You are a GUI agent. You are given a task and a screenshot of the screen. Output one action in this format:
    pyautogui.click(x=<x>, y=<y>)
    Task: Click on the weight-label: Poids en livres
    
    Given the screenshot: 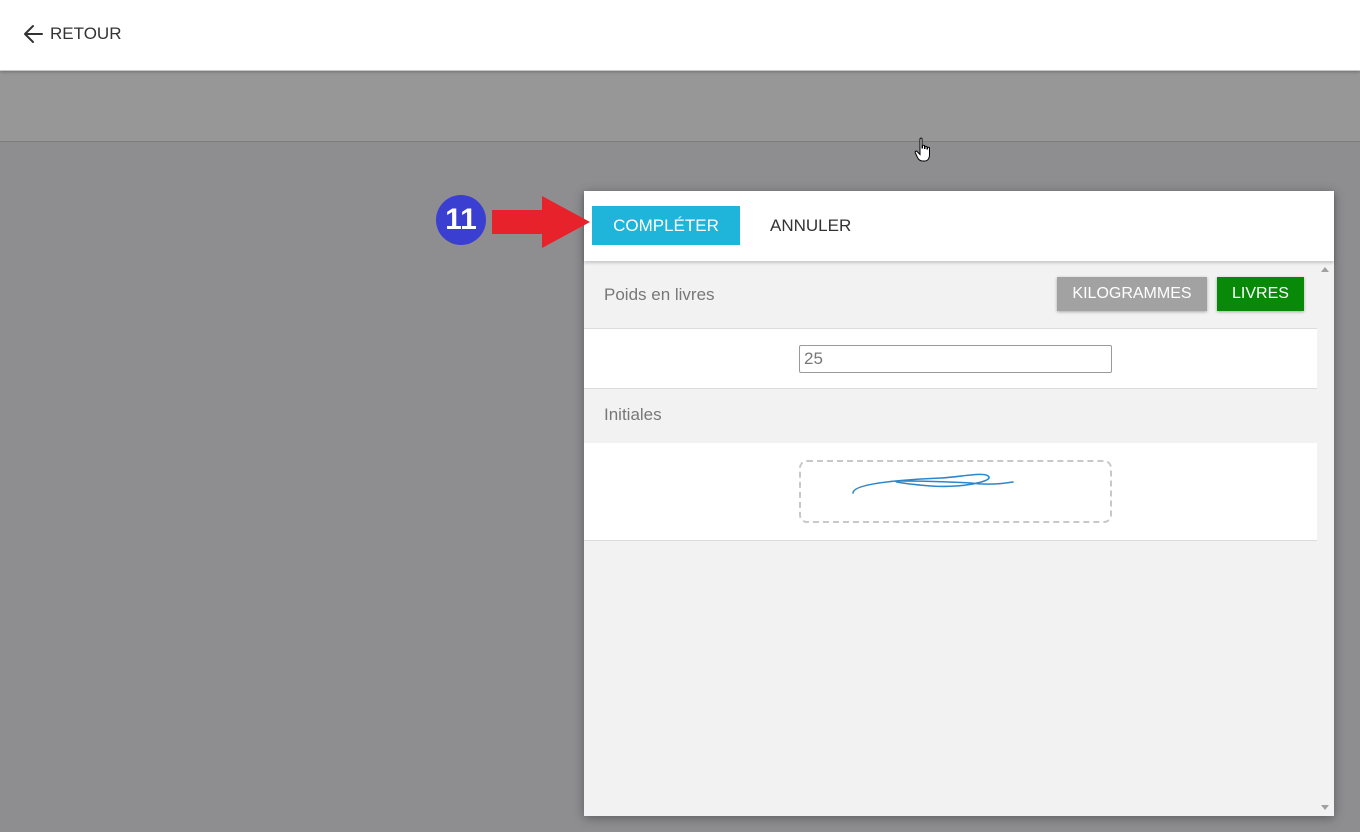 What is the action you would take?
    pyautogui.click(x=659, y=294)
    